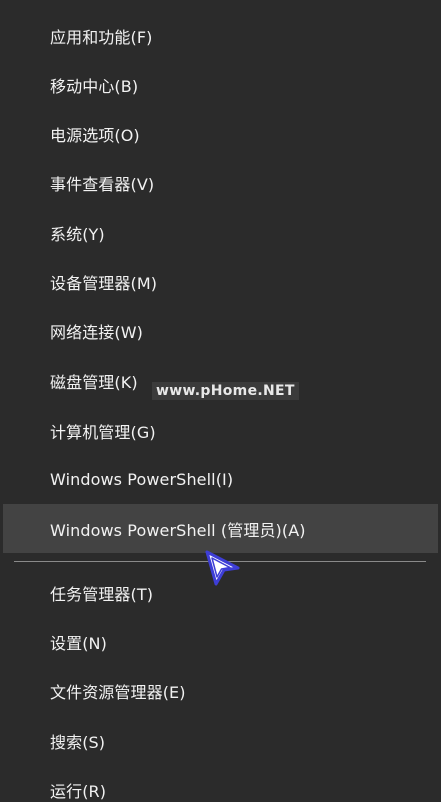  I want to click on menu-item-system: 系统(Y), so click(220, 232).